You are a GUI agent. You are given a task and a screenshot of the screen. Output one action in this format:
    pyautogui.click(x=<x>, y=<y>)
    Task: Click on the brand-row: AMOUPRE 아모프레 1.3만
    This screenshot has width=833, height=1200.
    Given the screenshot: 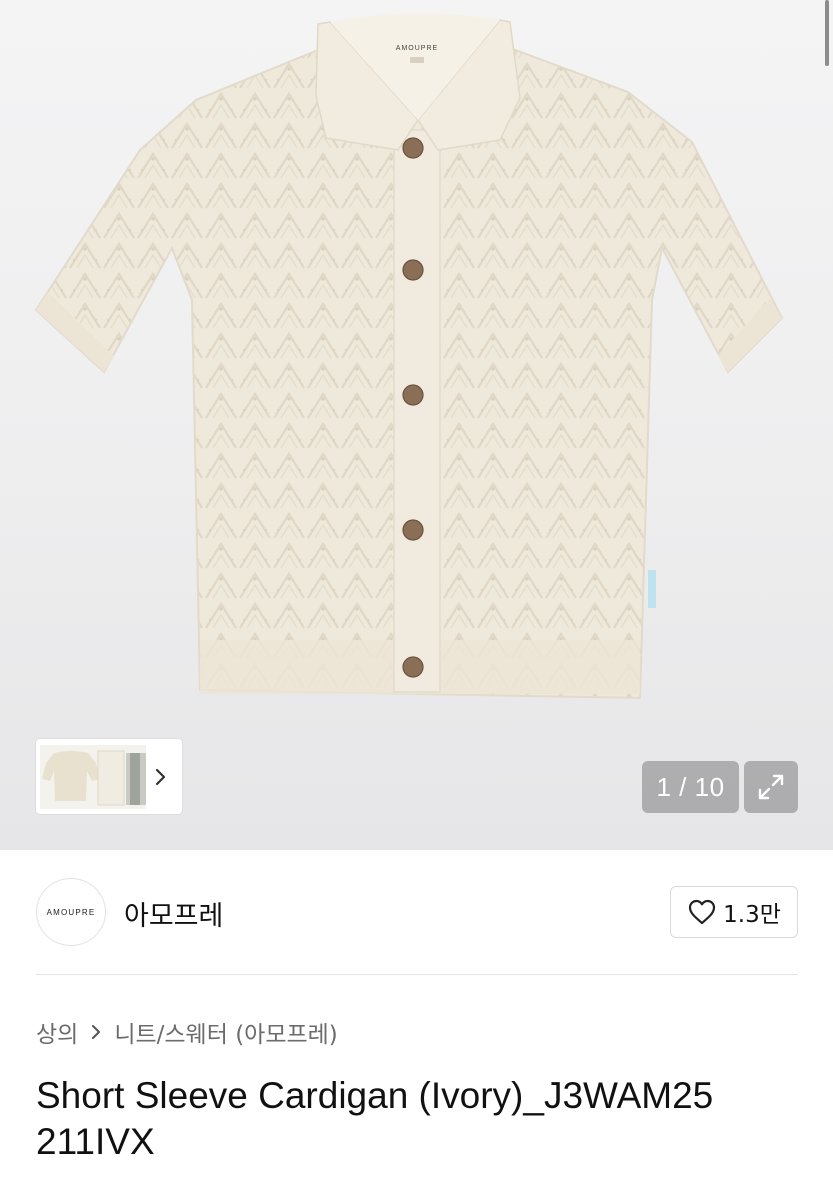 What is the action you would take?
    pyautogui.click(x=417, y=912)
    